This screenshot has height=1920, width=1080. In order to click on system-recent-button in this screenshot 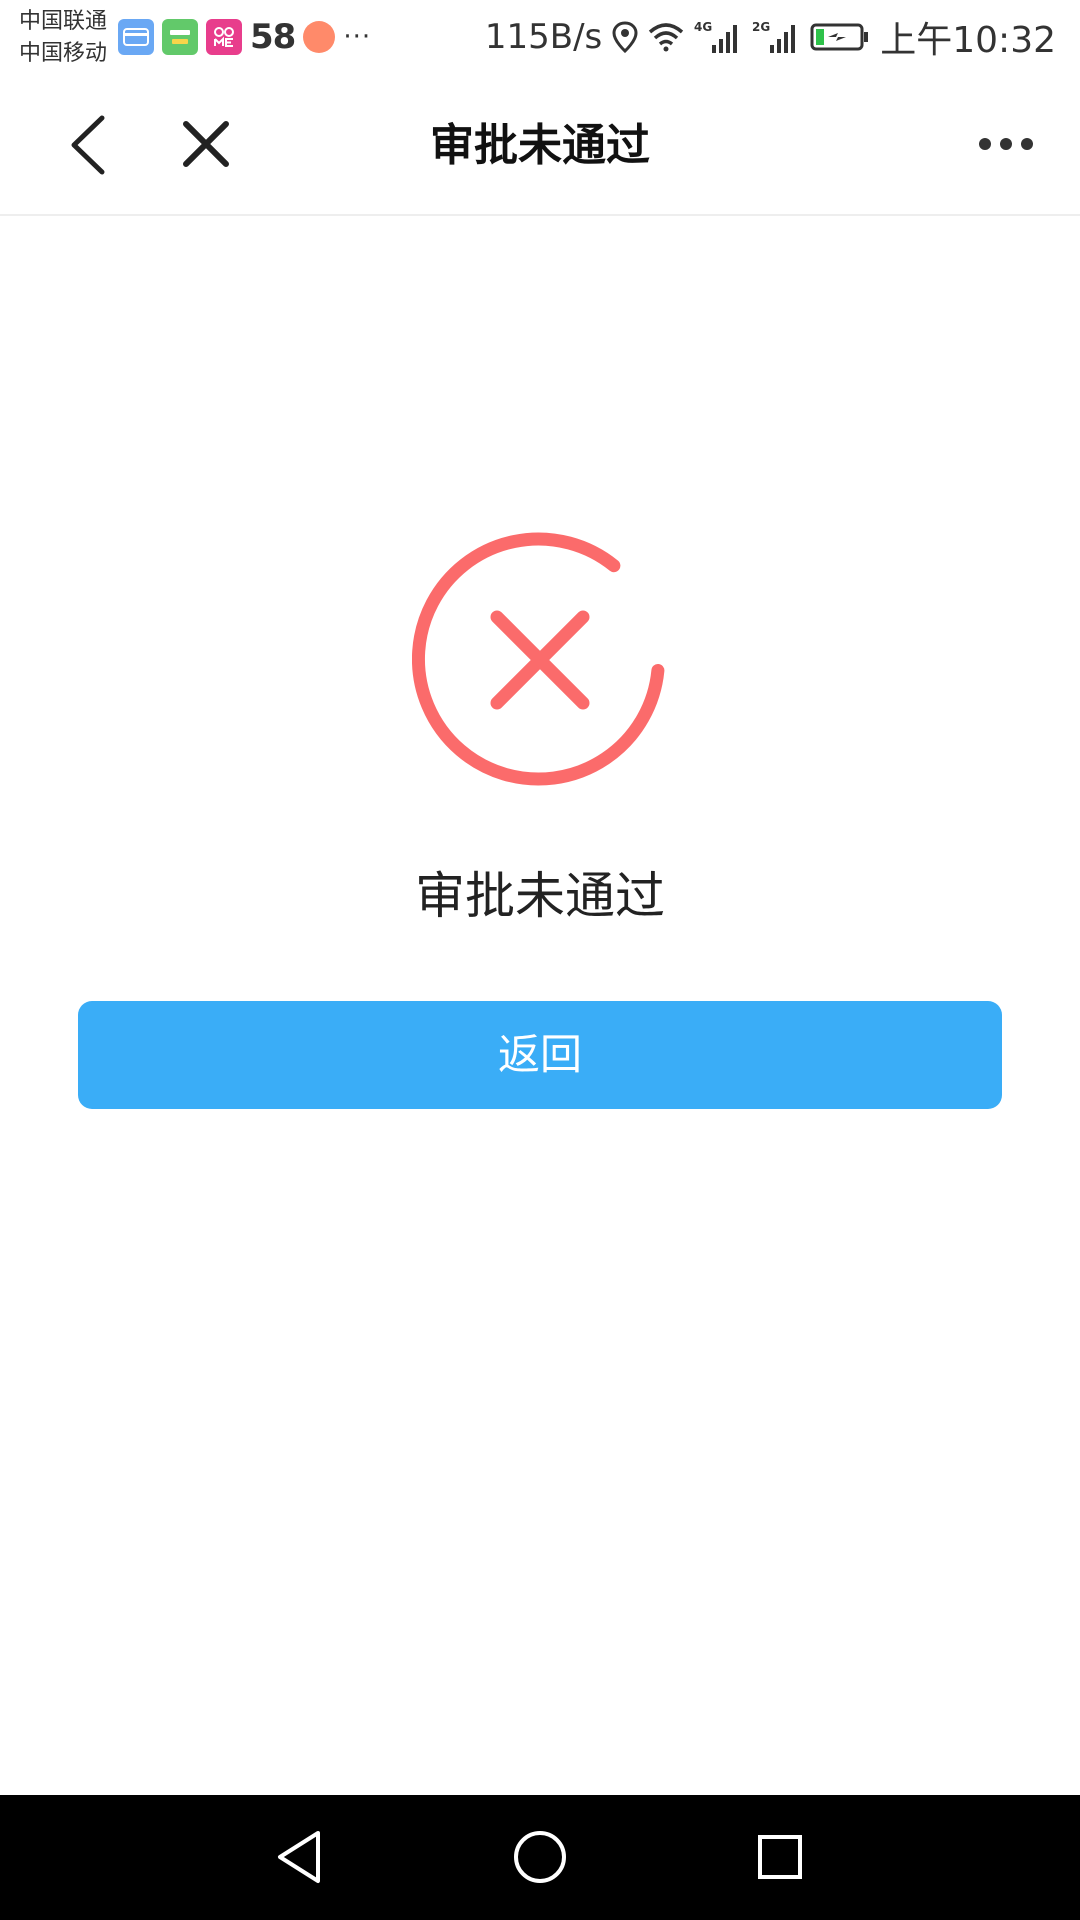, I will do `click(780, 1857)`.